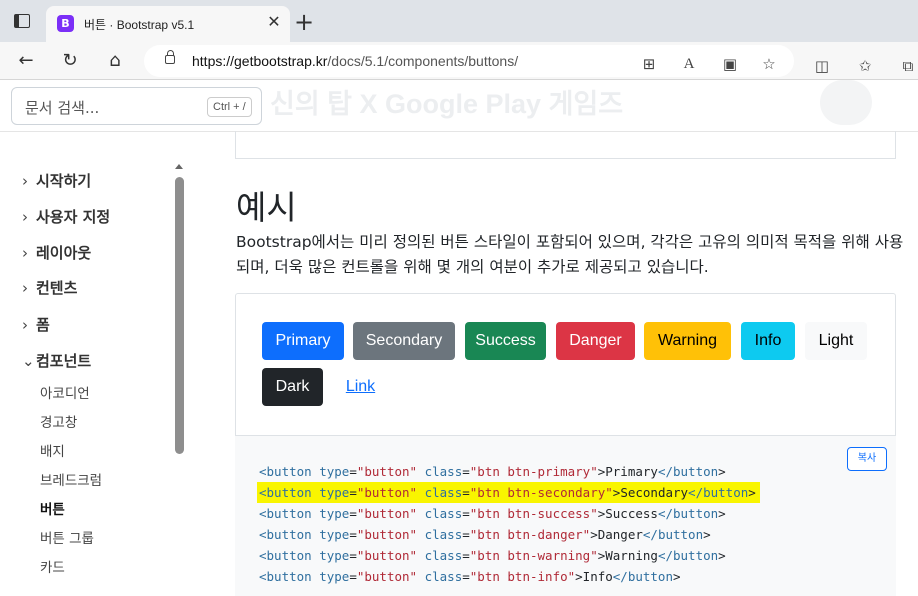 Image resolution: width=918 pixels, height=596 pixels. What do you see at coordinates (139, 25) in the screenshot?
I see `tab-title: 버튼 · Bootstrap v5.1` at bounding box center [139, 25].